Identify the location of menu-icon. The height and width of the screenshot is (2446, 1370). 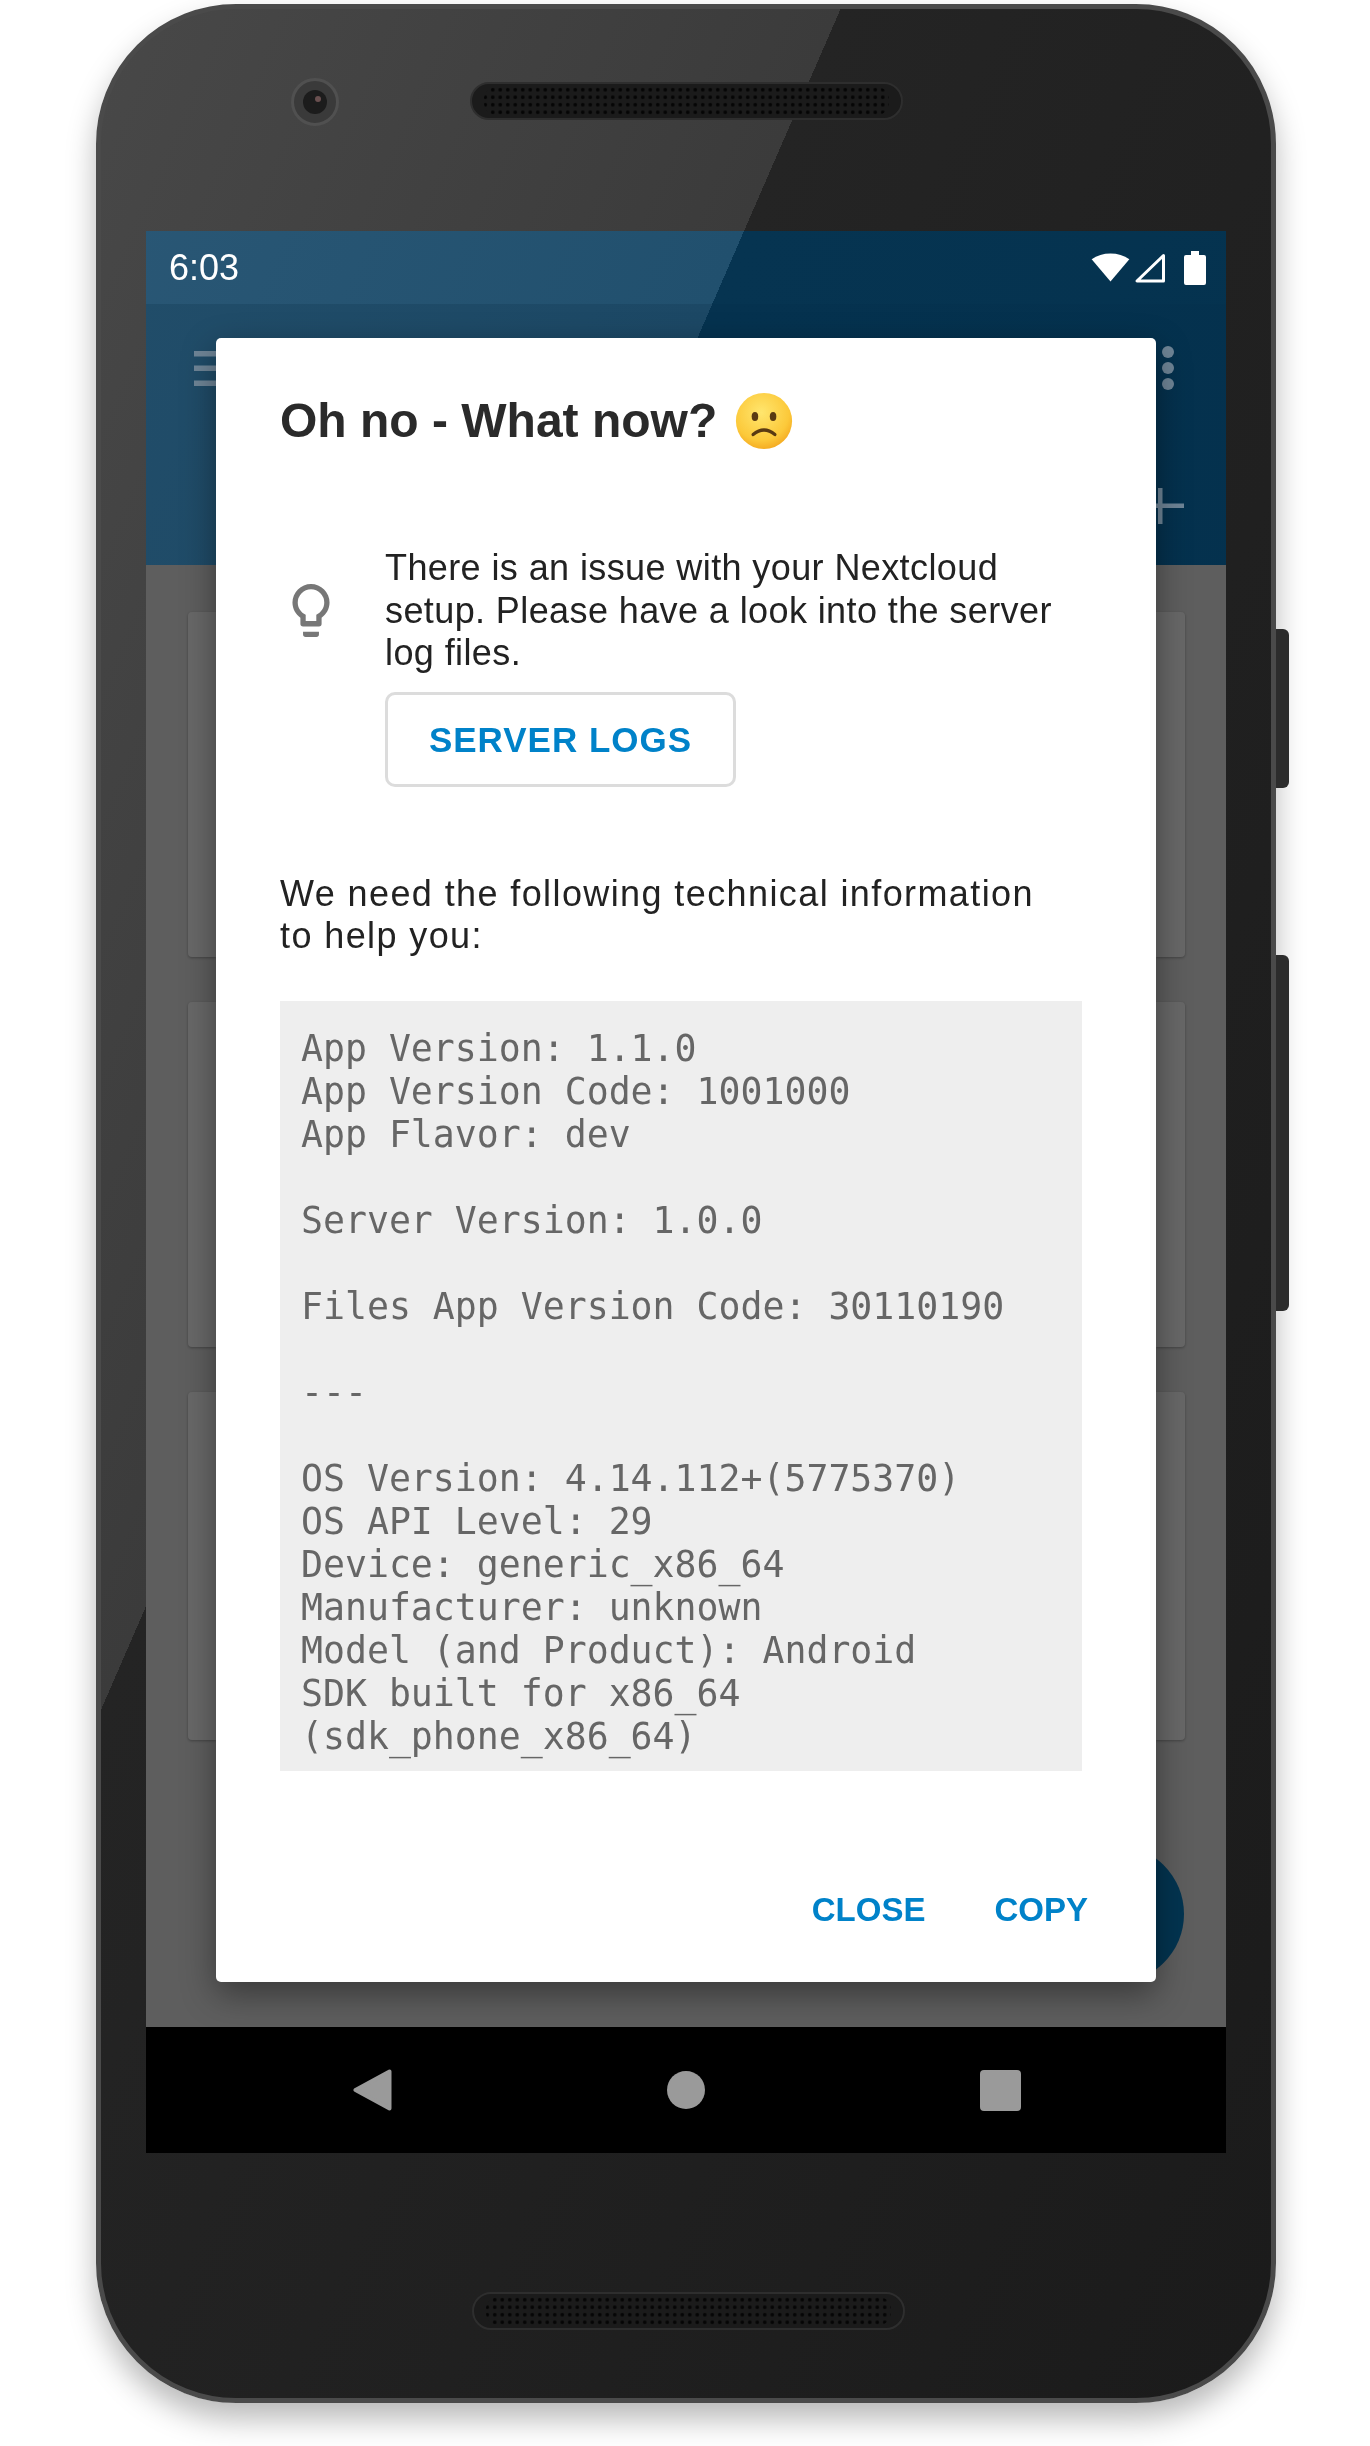
(205, 368).